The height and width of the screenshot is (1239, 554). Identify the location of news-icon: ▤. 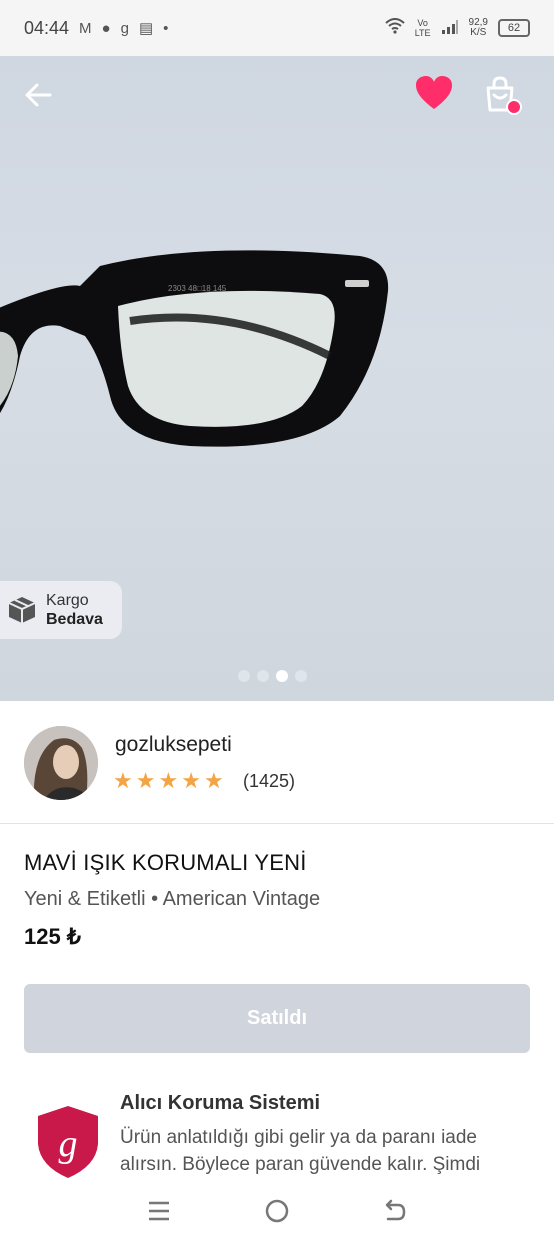
(146, 28).